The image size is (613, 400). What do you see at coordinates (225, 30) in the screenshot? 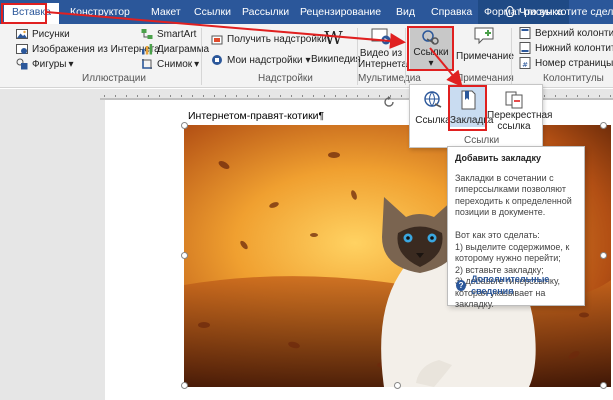
I see `arrow-to-links` at bounding box center [225, 30].